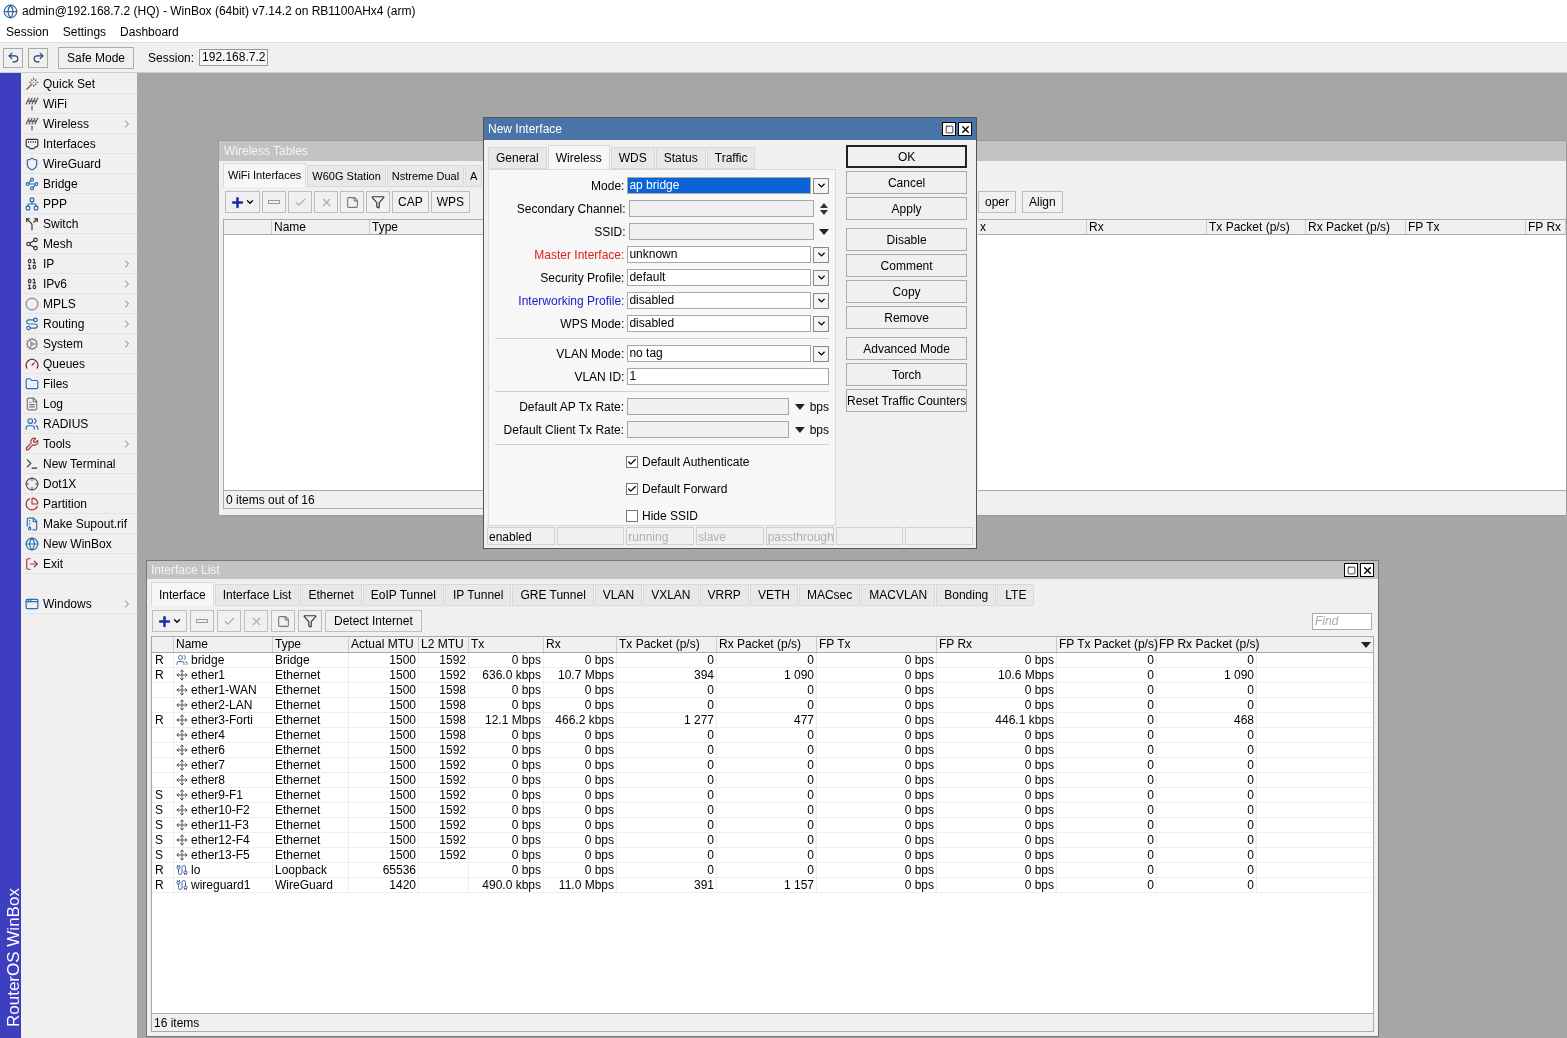 This screenshot has width=1567, height=1038. What do you see at coordinates (824, 208) in the screenshot?
I see `spin-arrows-icon` at bounding box center [824, 208].